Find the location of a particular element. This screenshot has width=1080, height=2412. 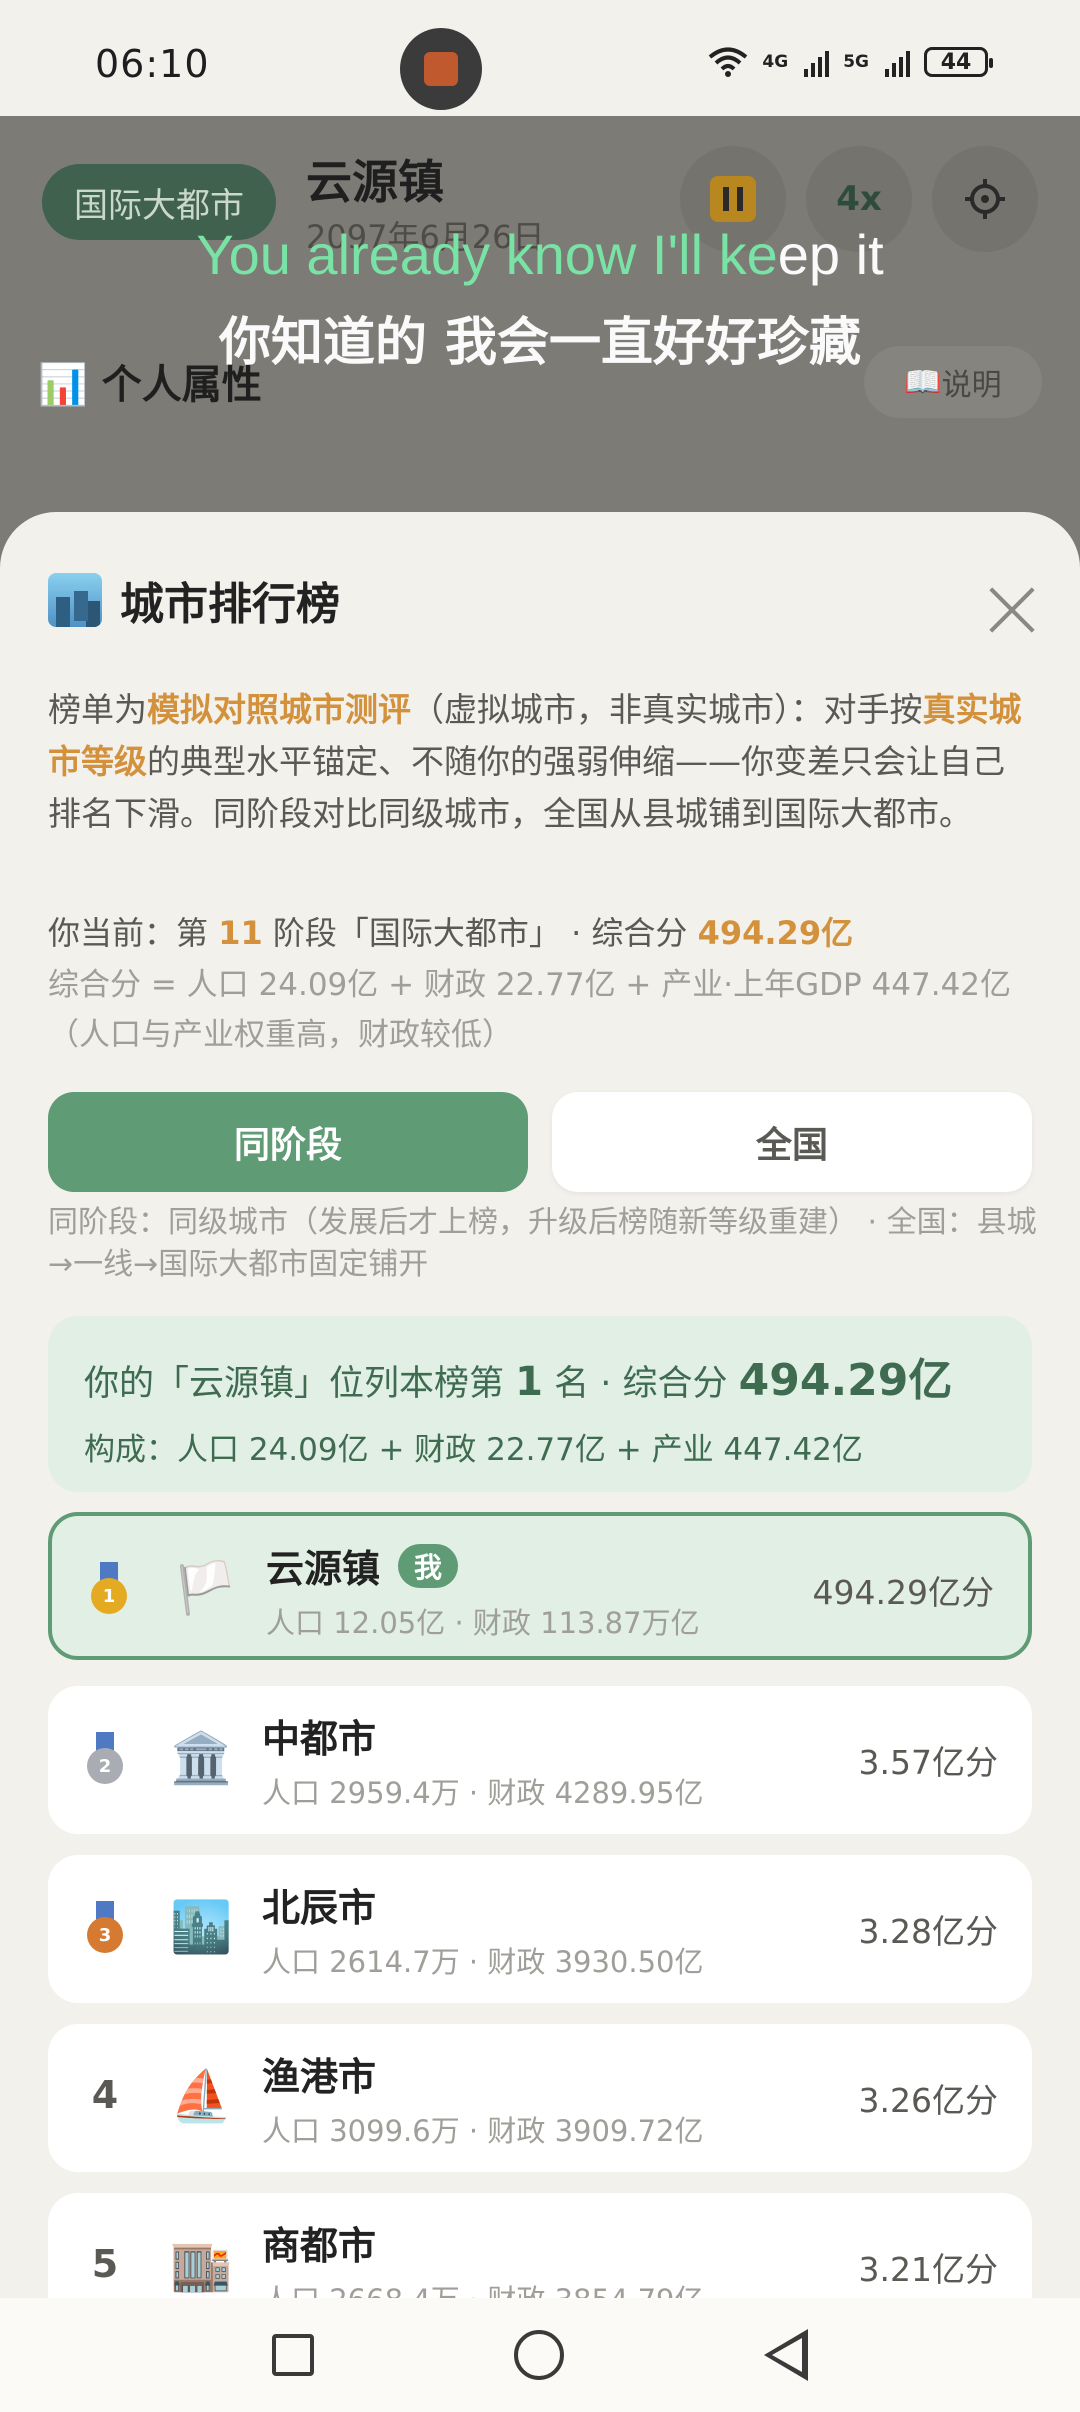

me-badge: 我 is located at coordinates (428, 1565).